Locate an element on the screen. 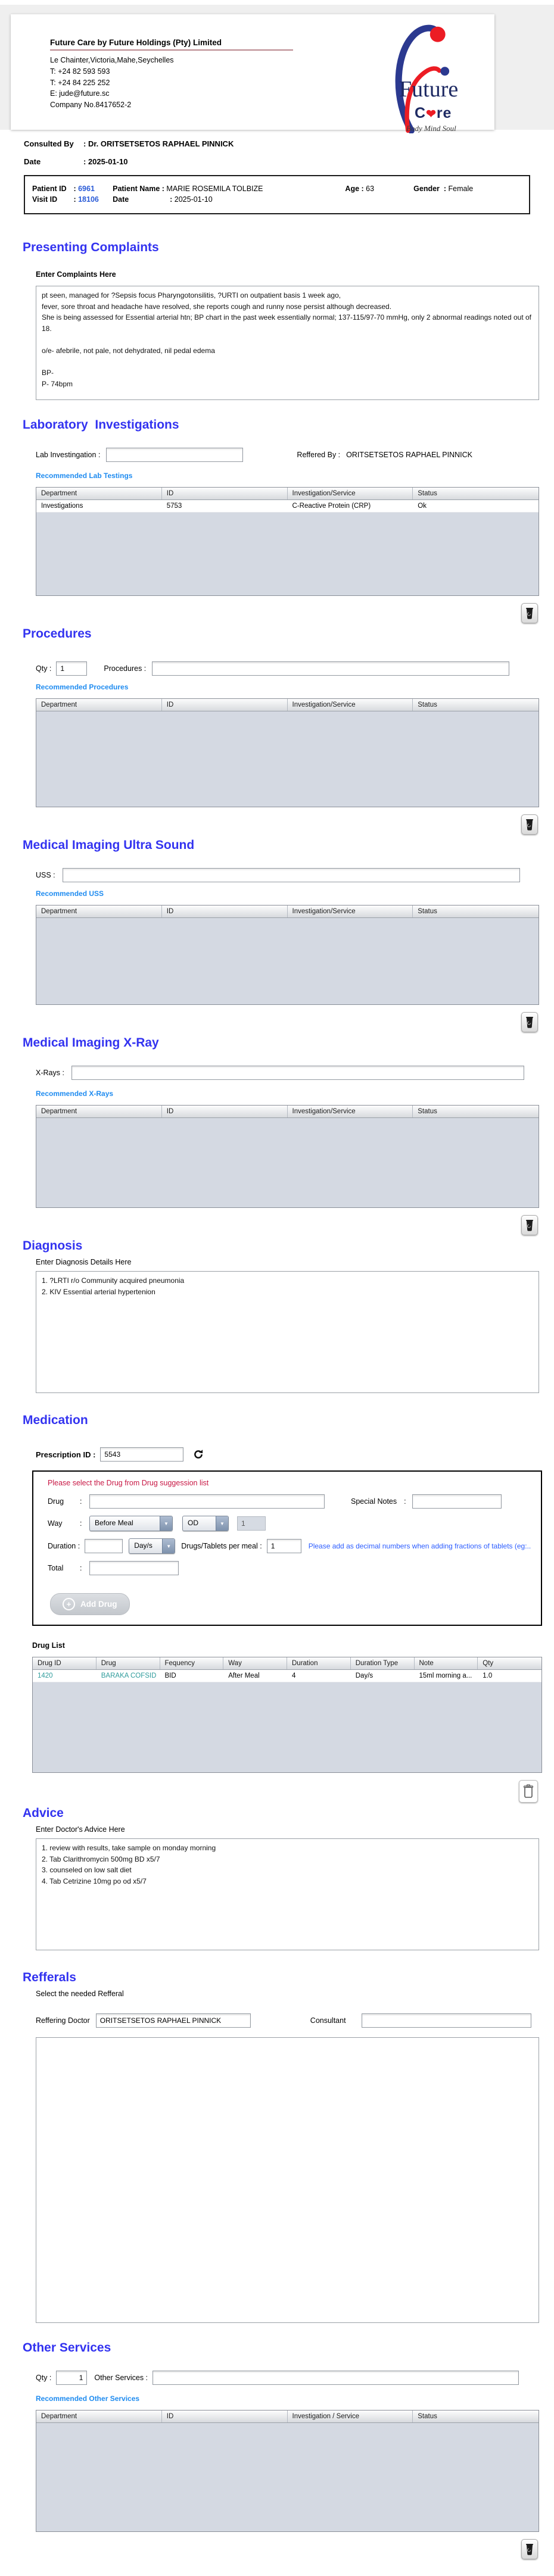  consult-date-label: Date is located at coordinates (32, 161).